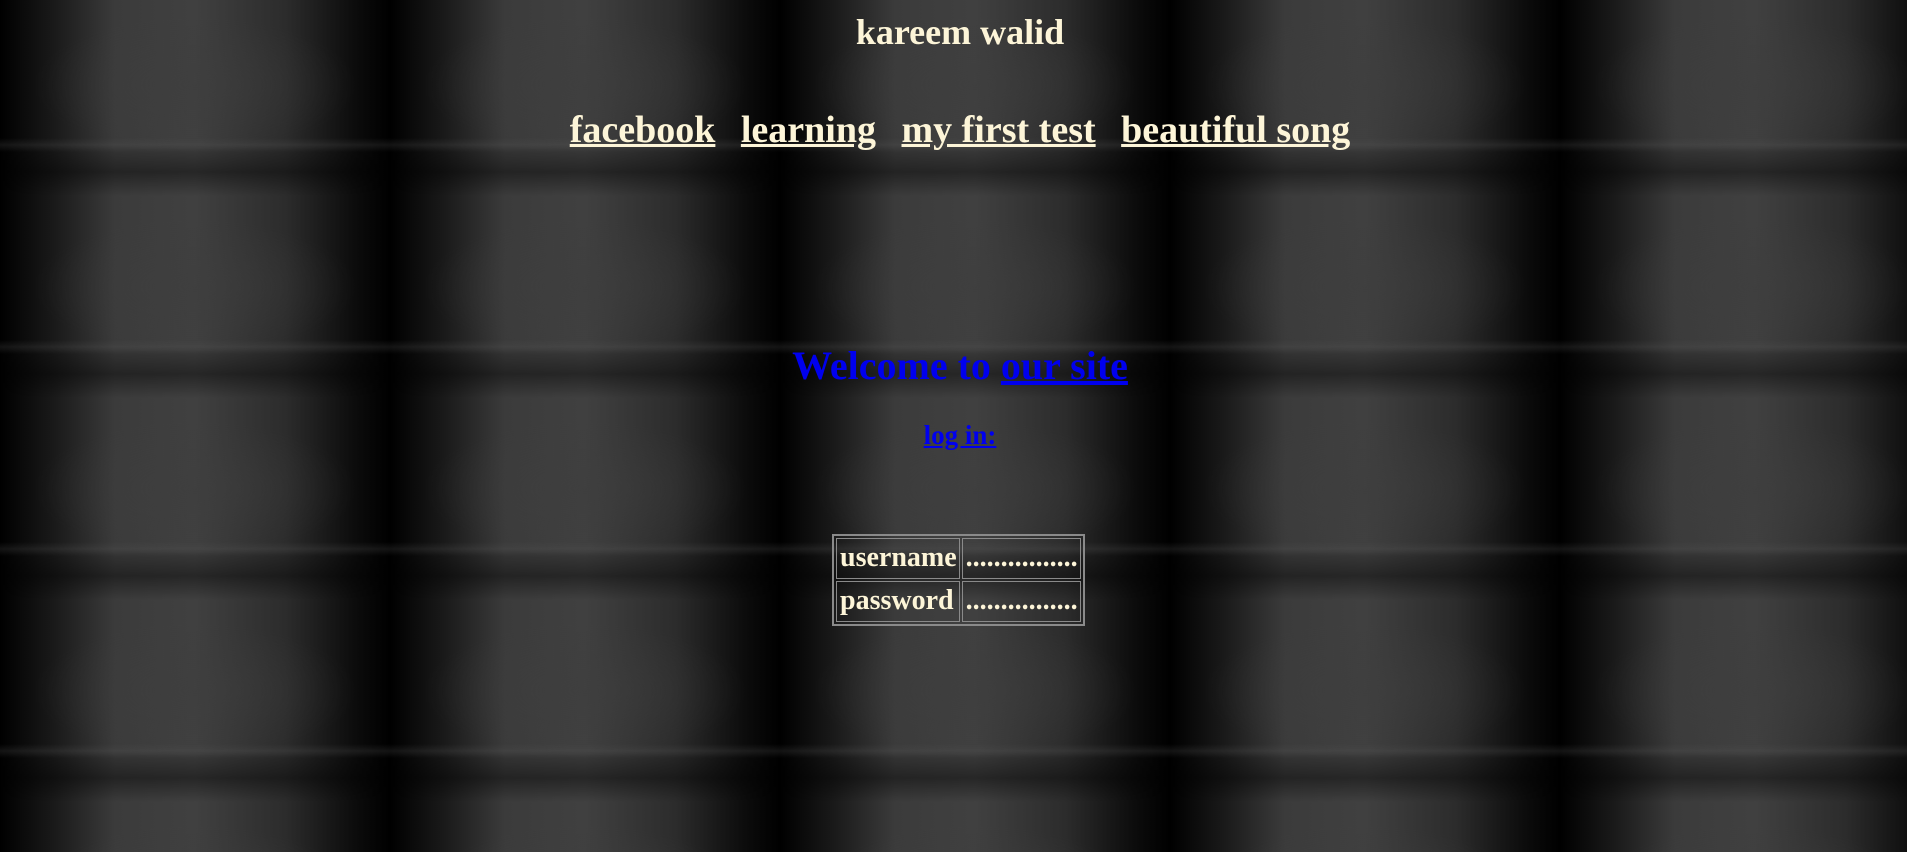  Describe the element at coordinates (960, 435) in the screenshot. I see `login-link: log in:` at that location.